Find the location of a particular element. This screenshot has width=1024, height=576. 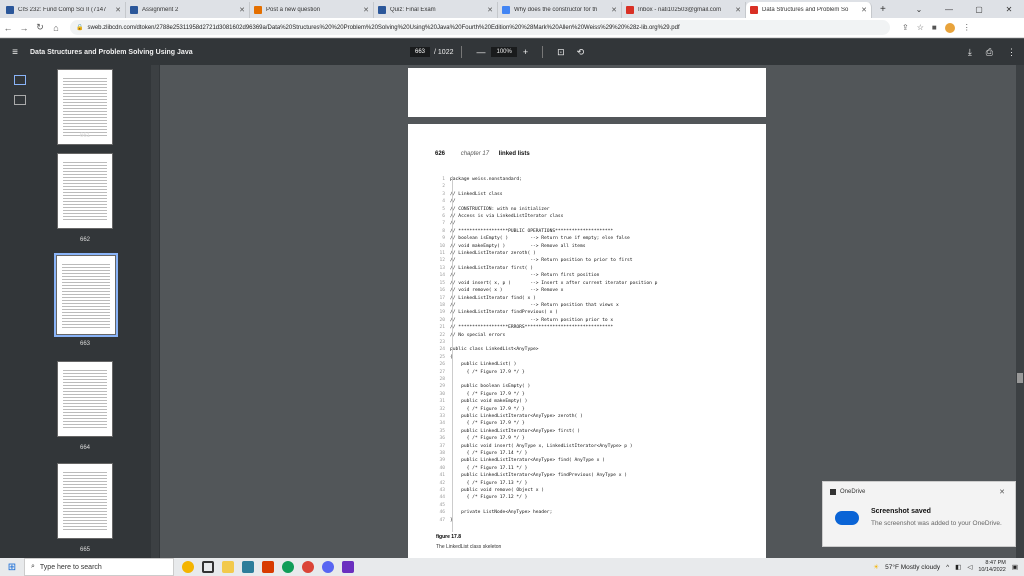

line-number: 19 is located at coordinates (442, 313).